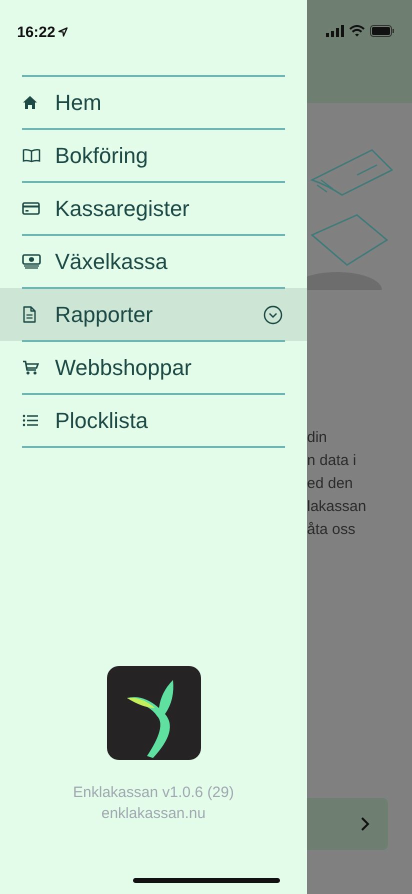 The image size is (412, 894). Describe the element at coordinates (153, 793) in the screenshot. I see `app-version: Enklakassan v1.0.6 (29)` at that location.